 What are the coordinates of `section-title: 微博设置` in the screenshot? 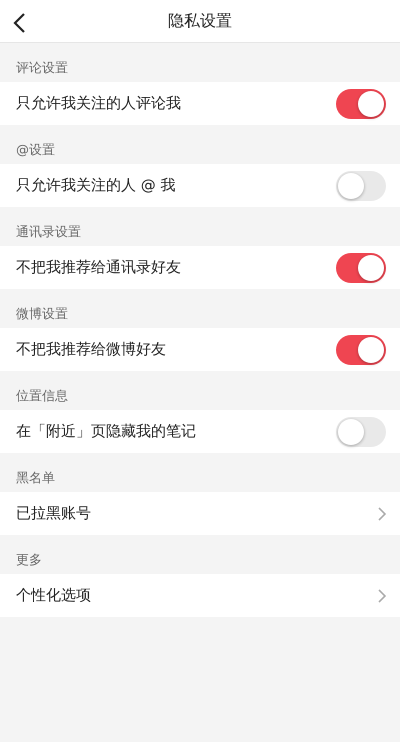 It's located at (42, 315).